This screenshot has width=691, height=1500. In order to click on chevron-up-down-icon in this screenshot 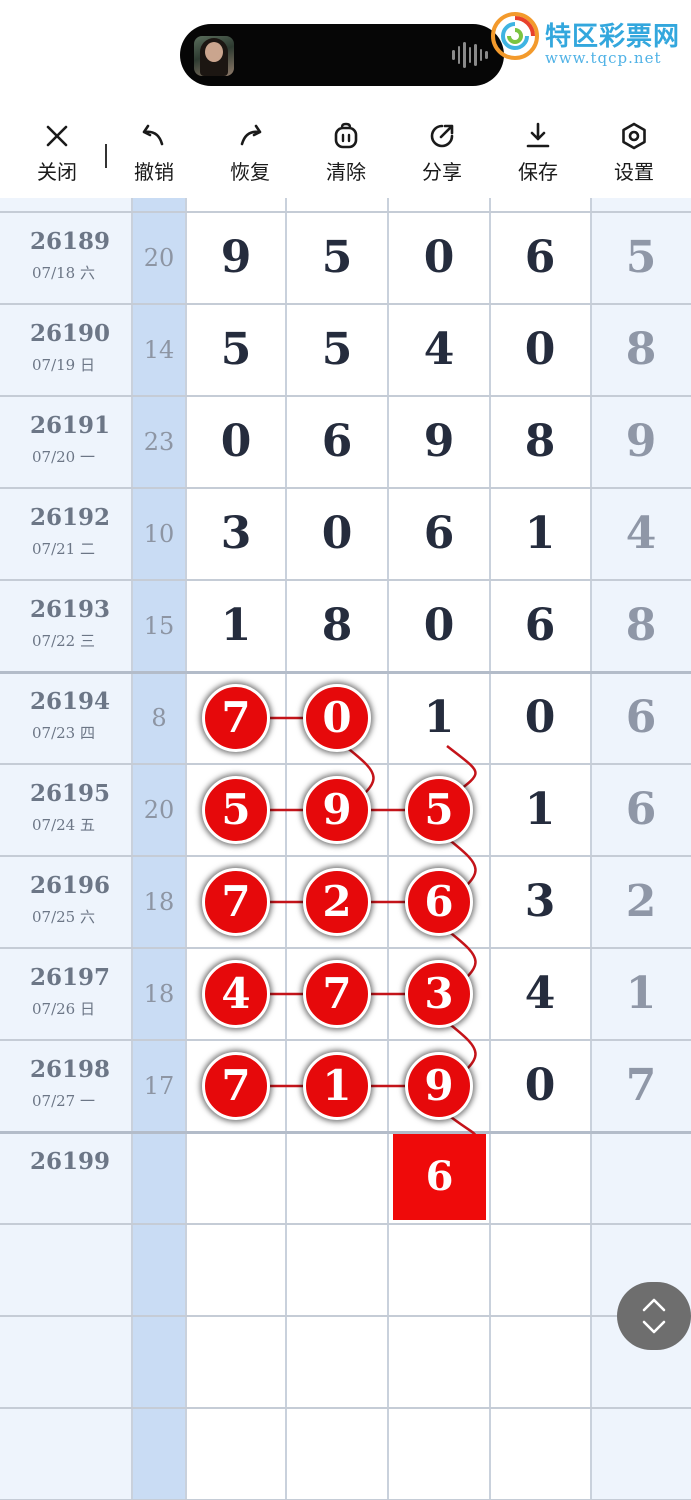, I will do `click(654, 1316)`.